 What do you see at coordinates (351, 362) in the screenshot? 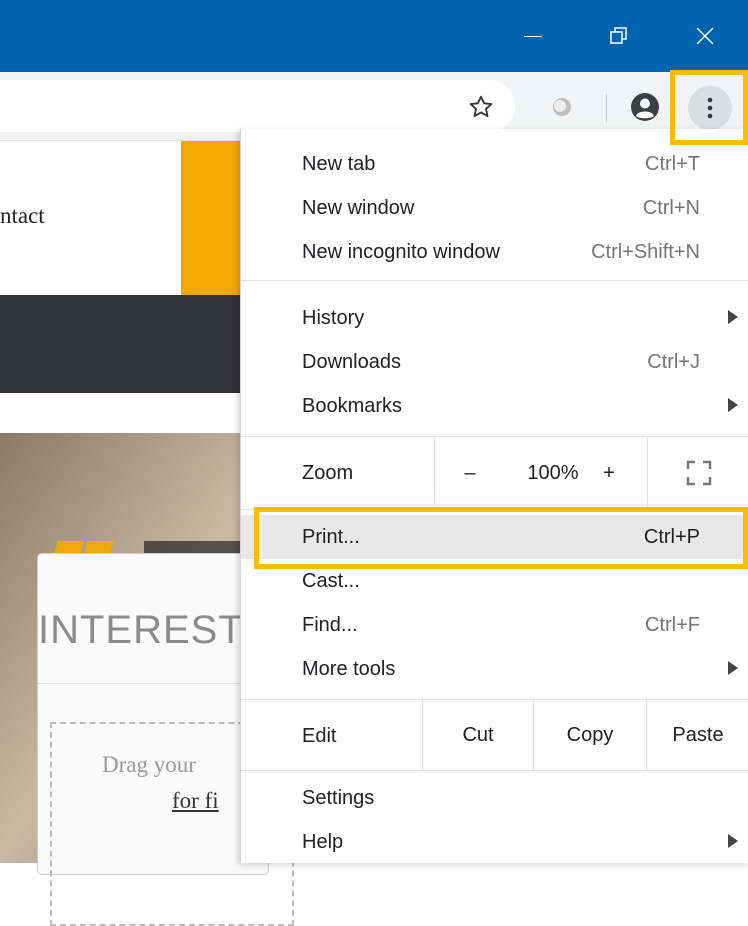
I see `menu-item-label: Downloads` at bounding box center [351, 362].